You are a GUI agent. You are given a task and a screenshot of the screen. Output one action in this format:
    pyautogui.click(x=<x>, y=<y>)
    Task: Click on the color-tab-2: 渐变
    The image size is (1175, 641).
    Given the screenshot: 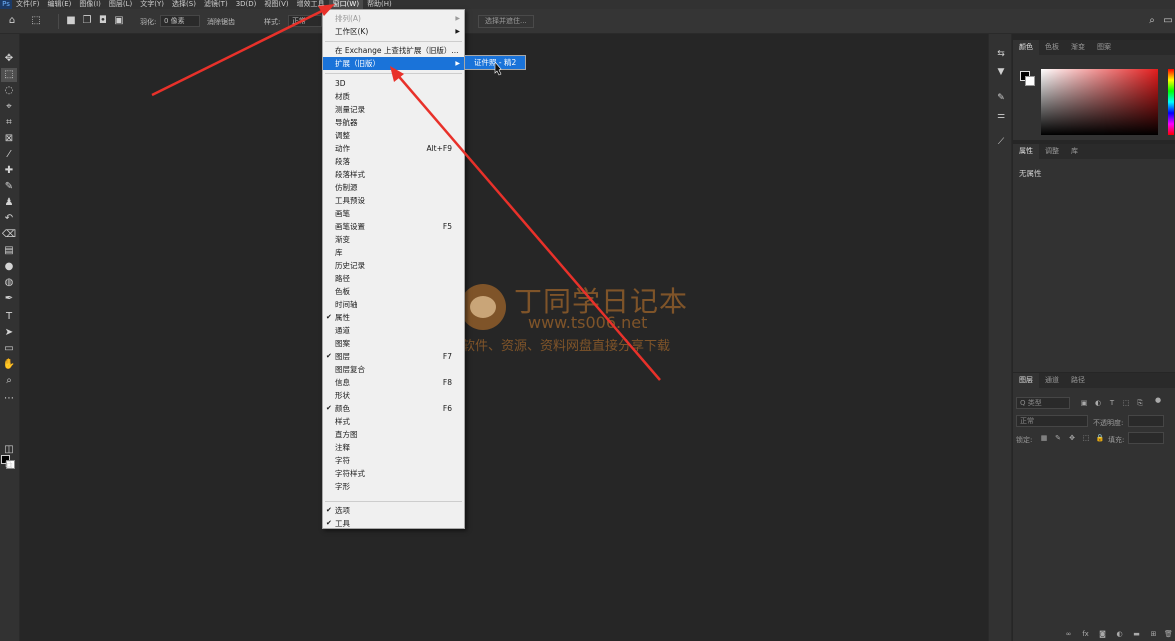 What is the action you would take?
    pyautogui.click(x=1078, y=47)
    